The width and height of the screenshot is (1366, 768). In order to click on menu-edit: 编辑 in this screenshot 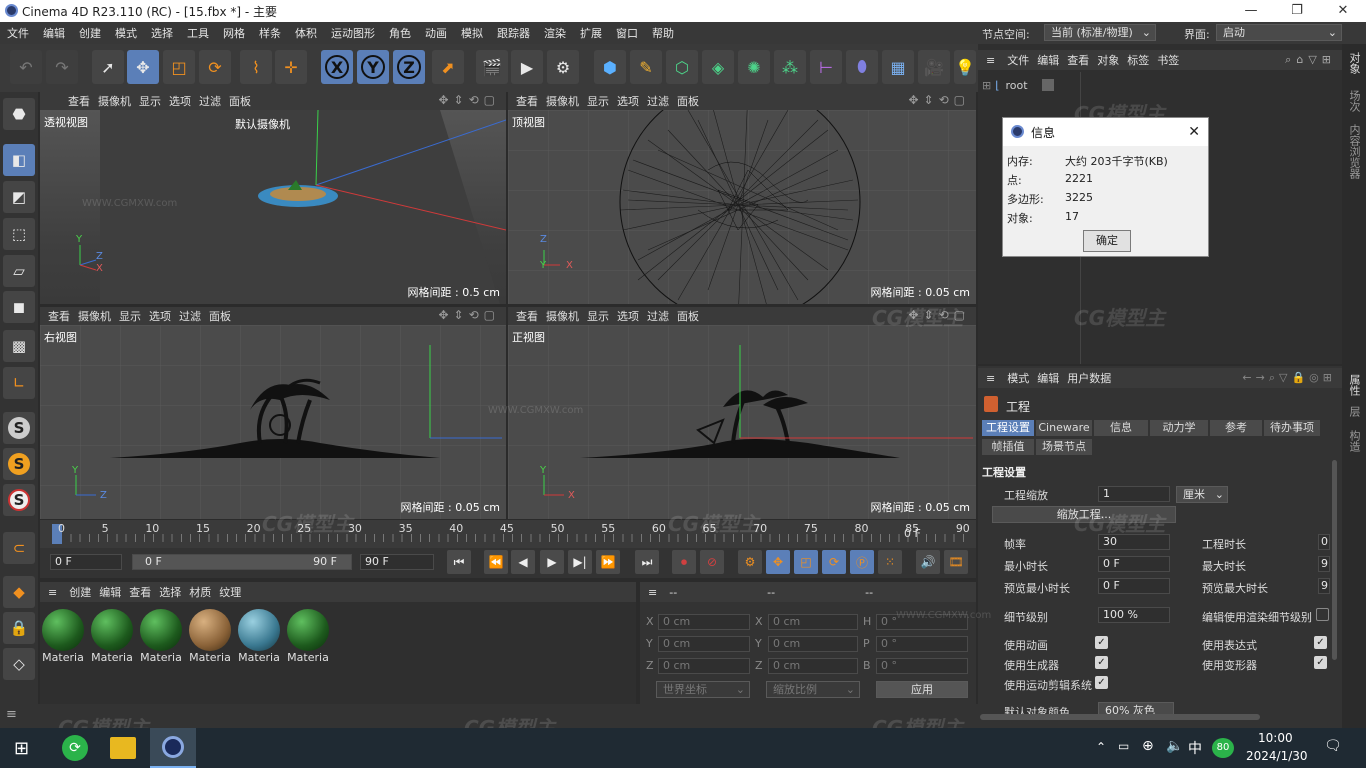, I will do `click(54, 33)`.